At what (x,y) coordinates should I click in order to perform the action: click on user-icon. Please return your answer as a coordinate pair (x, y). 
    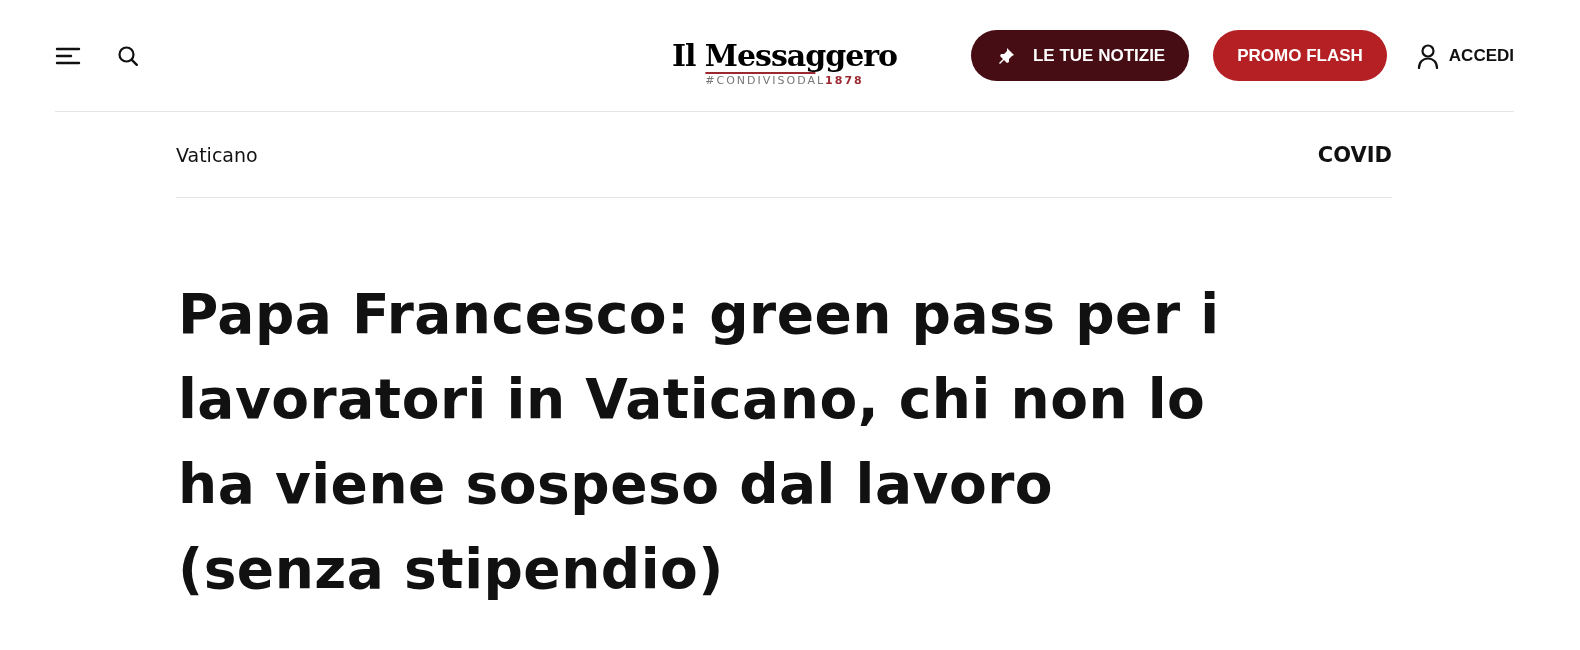
    Looking at the image, I should click on (1427, 55).